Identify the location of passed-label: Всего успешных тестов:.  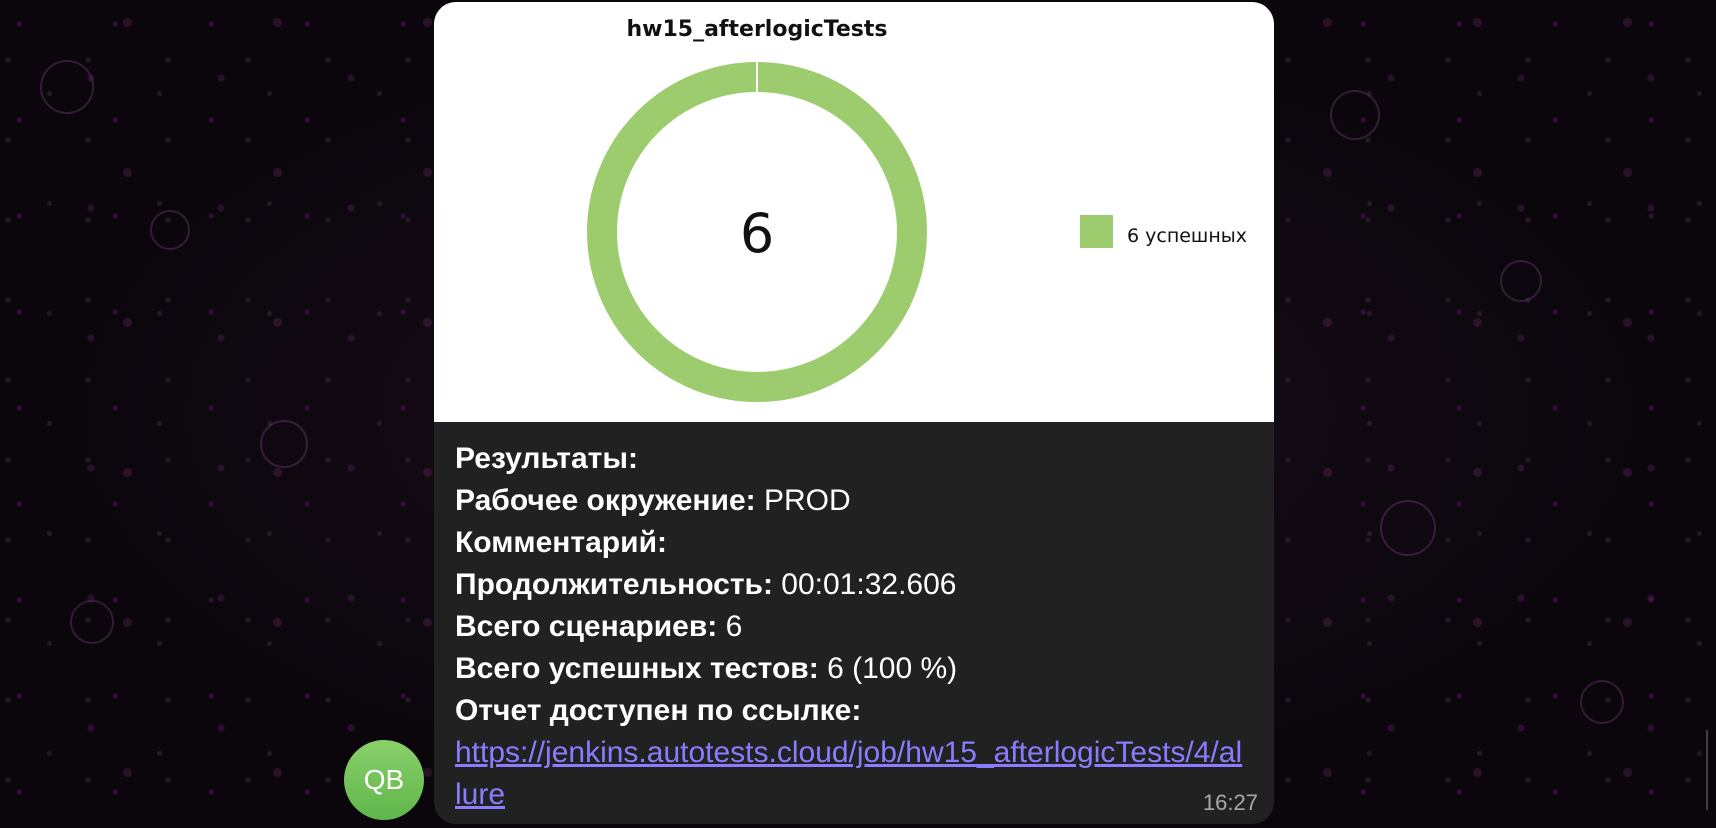
(637, 668).